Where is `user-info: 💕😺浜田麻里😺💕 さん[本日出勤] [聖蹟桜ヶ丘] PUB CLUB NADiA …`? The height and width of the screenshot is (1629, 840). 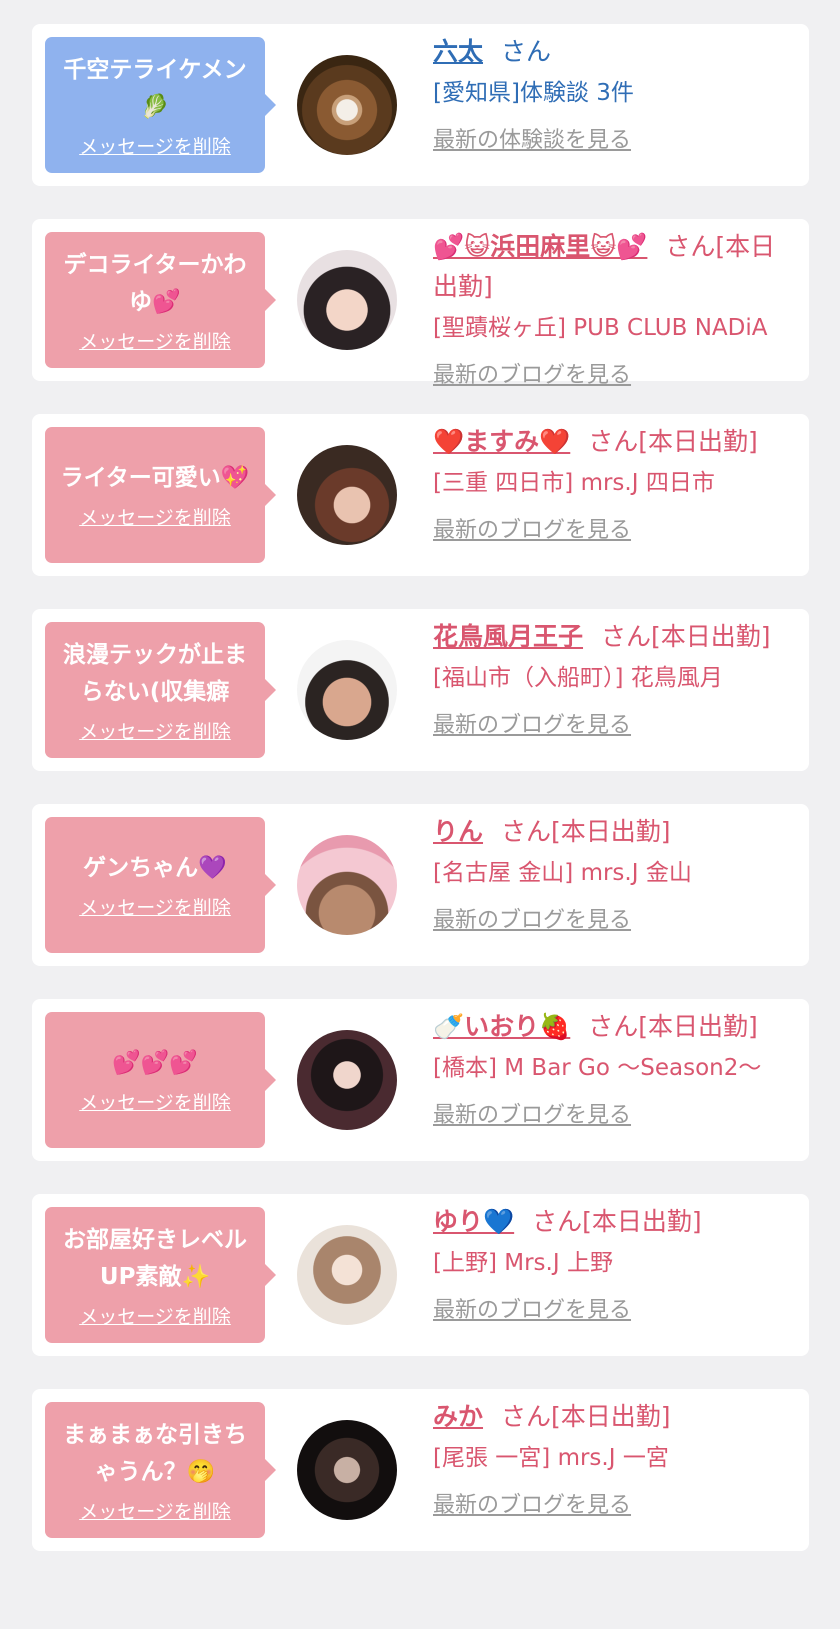
user-info: 💕😺浜田麻里😺💕 さん[本日出勤] [聖蹟桜ヶ丘] PUB CLUB NADiA … is located at coordinates (611, 308).